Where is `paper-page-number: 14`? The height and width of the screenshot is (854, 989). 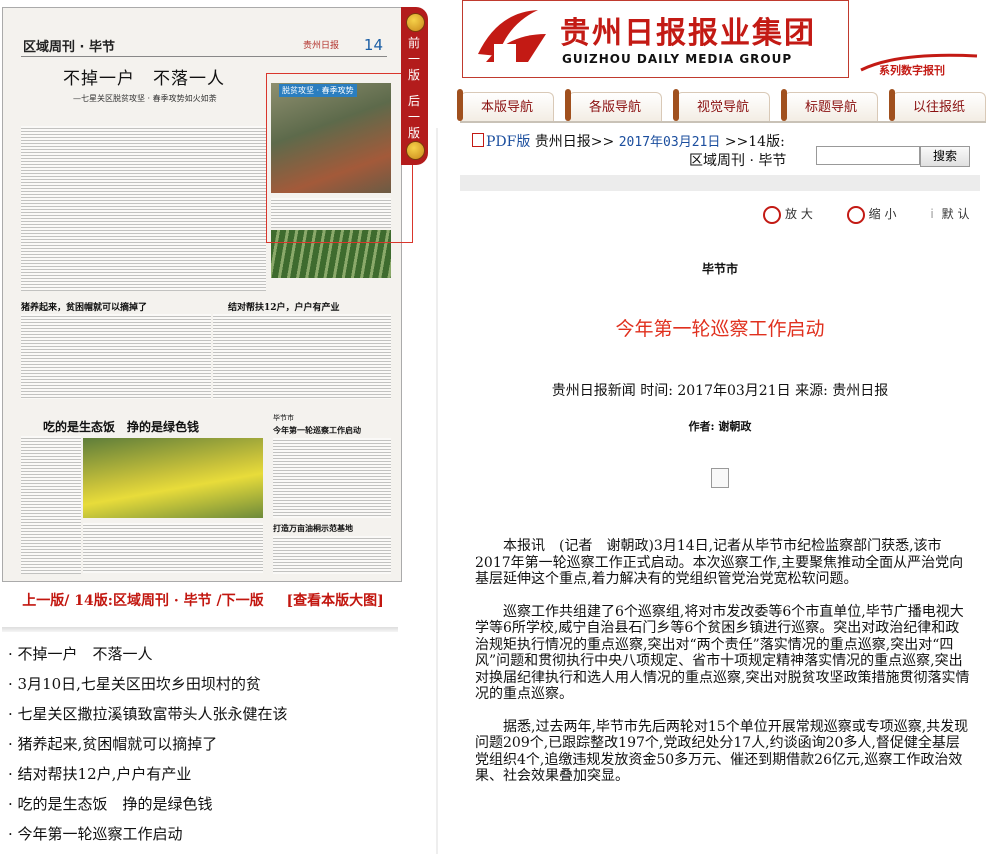 paper-page-number: 14 is located at coordinates (373, 45).